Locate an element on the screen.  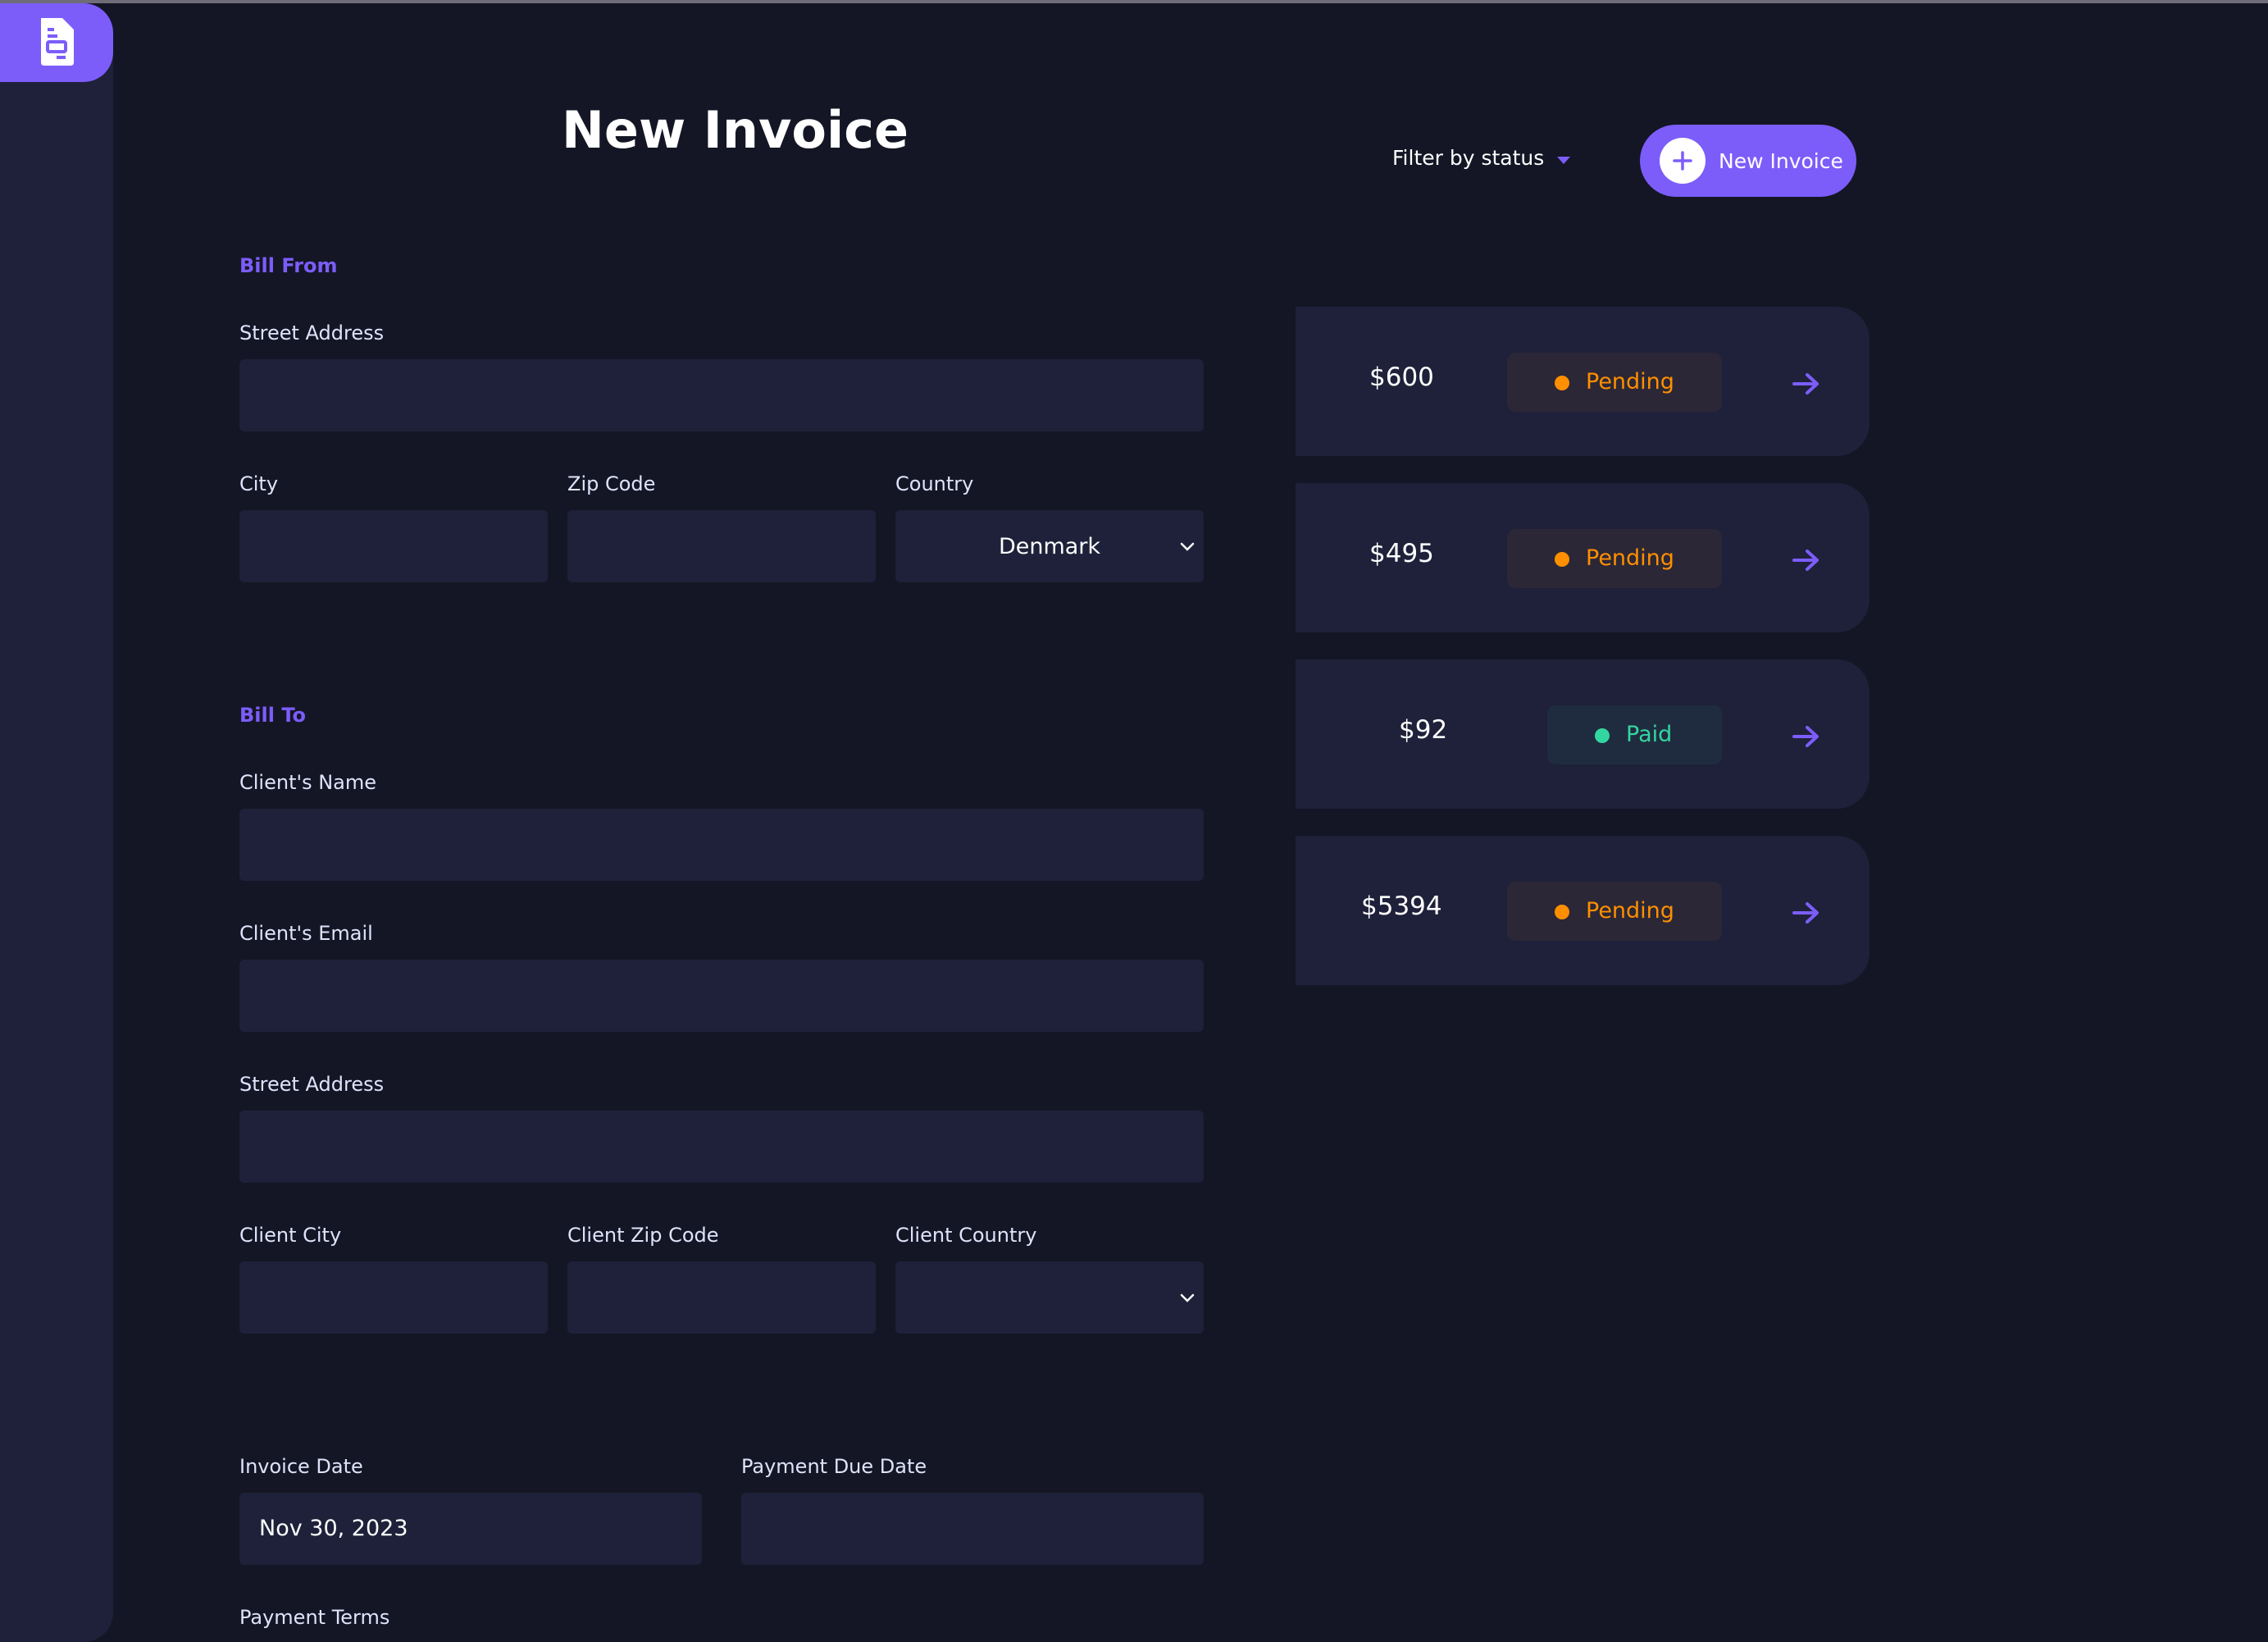
invoice-amount: $92 is located at coordinates (1423, 730).